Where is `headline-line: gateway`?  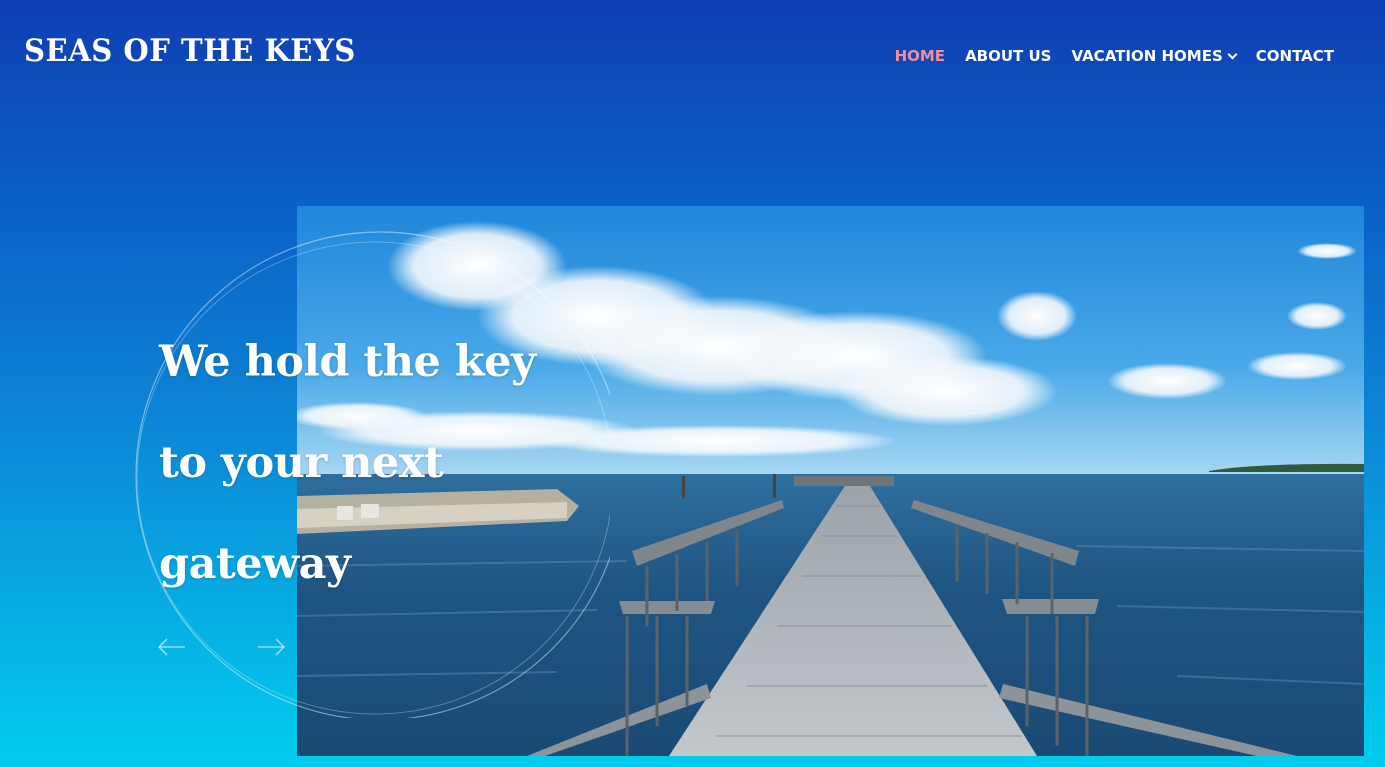
headline-line: gateway is located at coordinates (255, 564).